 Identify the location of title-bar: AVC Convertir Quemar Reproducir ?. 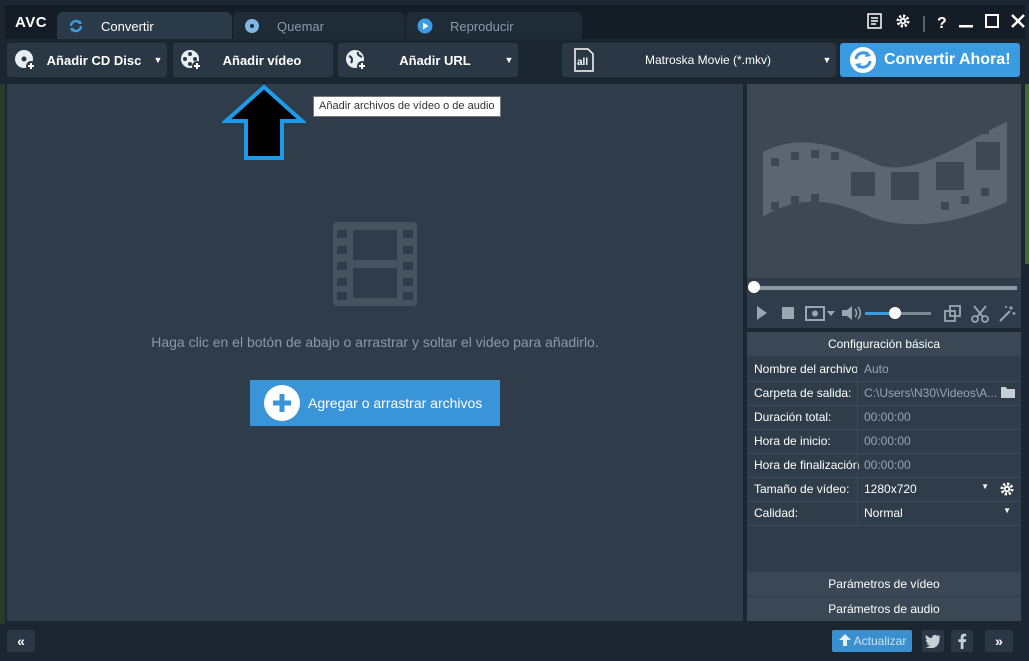
(515, 22).